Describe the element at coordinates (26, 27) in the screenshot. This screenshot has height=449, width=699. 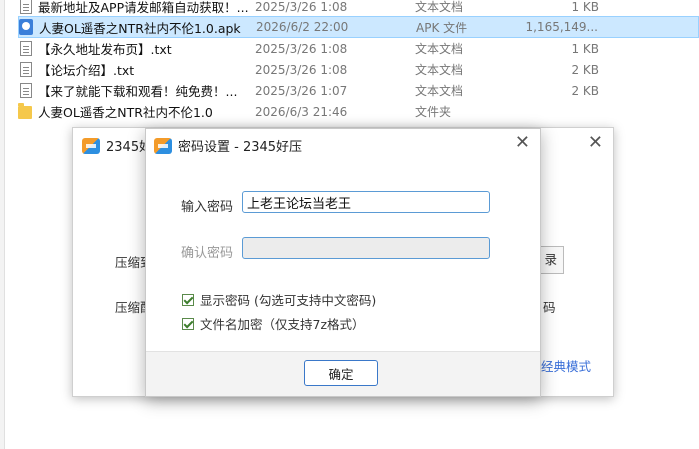
I see `apk-file-icon` at that location.